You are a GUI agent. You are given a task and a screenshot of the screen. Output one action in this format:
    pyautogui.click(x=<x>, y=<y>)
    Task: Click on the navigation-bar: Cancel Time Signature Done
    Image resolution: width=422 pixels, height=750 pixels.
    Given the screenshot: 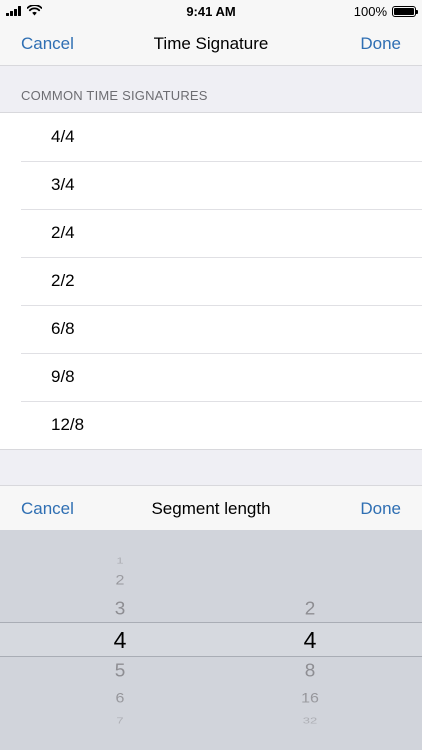 What is the action you would take?
    pyautogui.click(x=211, y=44)
    